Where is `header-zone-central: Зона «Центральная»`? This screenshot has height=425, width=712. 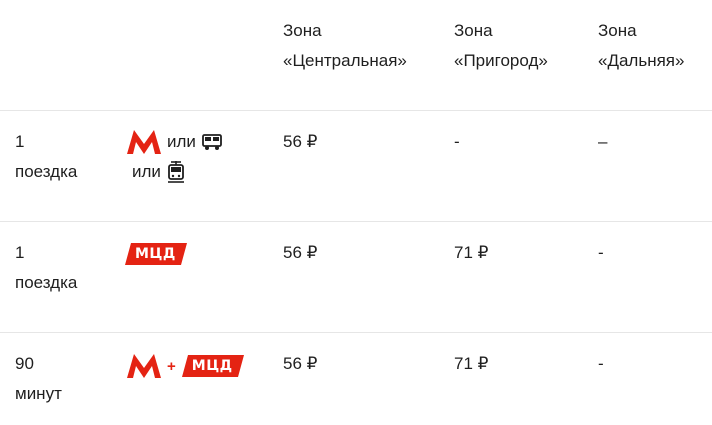
header-zone-central: Зона «Центральная» is located at coordinates (345, 46).